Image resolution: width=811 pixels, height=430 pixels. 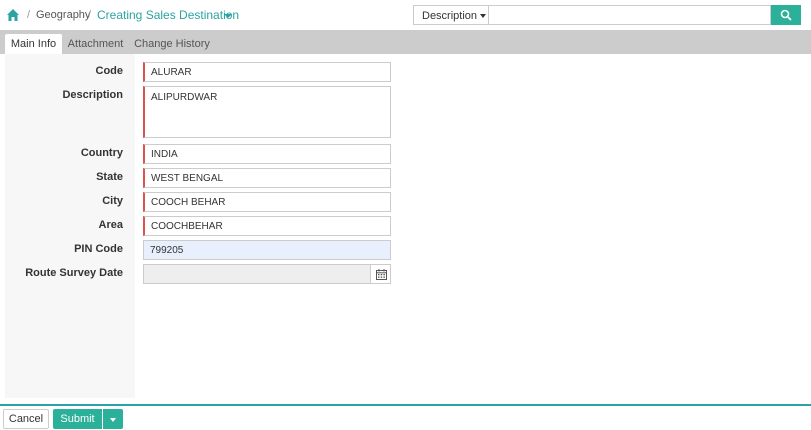 What do you see at coordinates (63, 15) in the screenshot?
I see `breadcrumb-item-geography: Geography` at bounding box center [63, 15].